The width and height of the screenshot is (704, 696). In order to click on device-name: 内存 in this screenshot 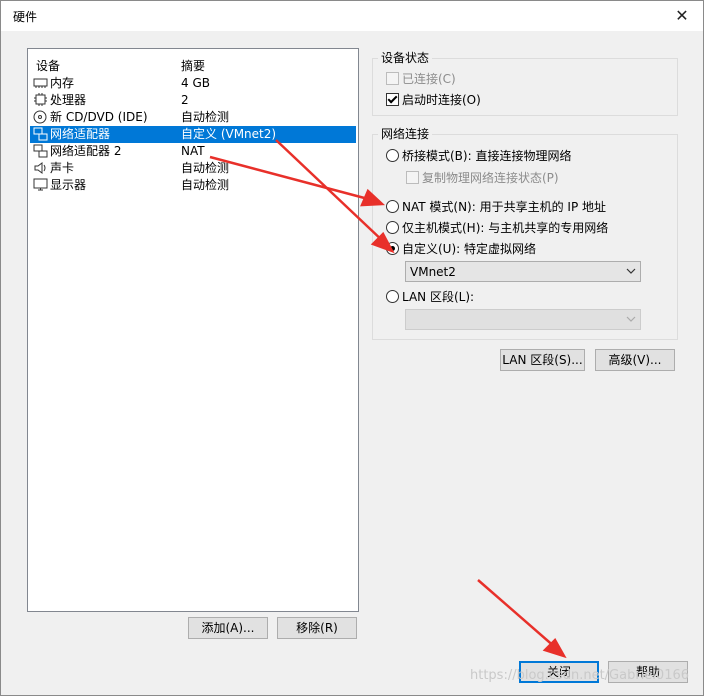, I will do `click(62, 83)`.